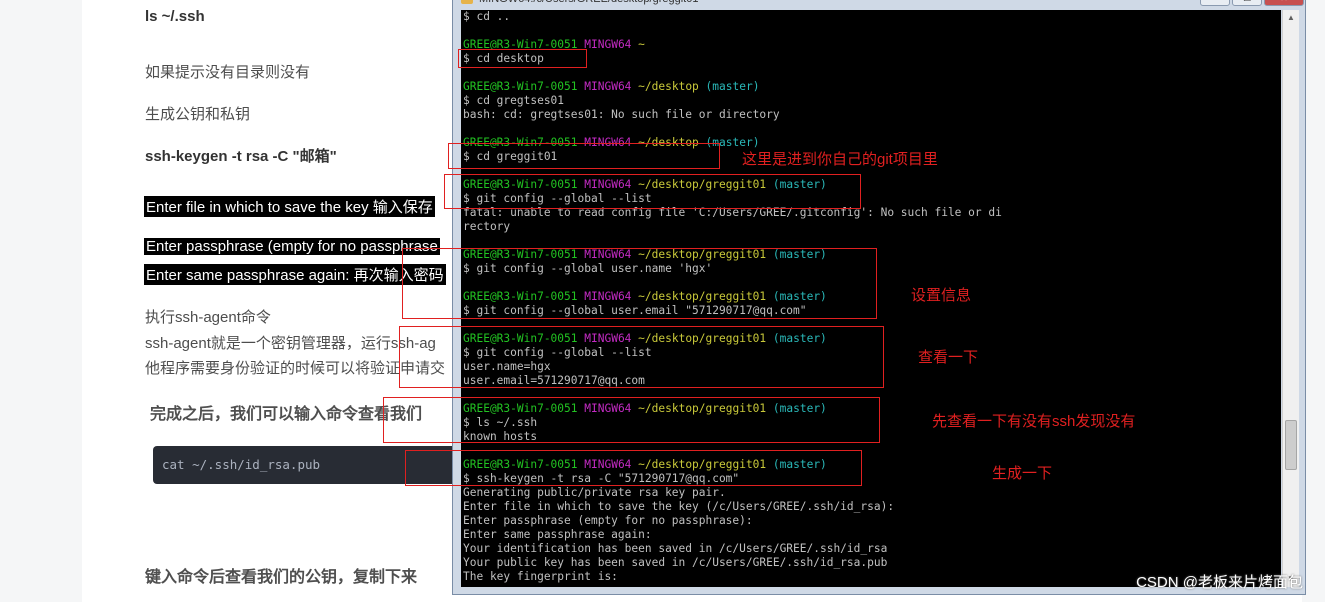  What do you see at coordinates (1022, 473) in the screenshot?
I see `annotation-note-generate: 生成一下` at bounding box center [1022, 473].